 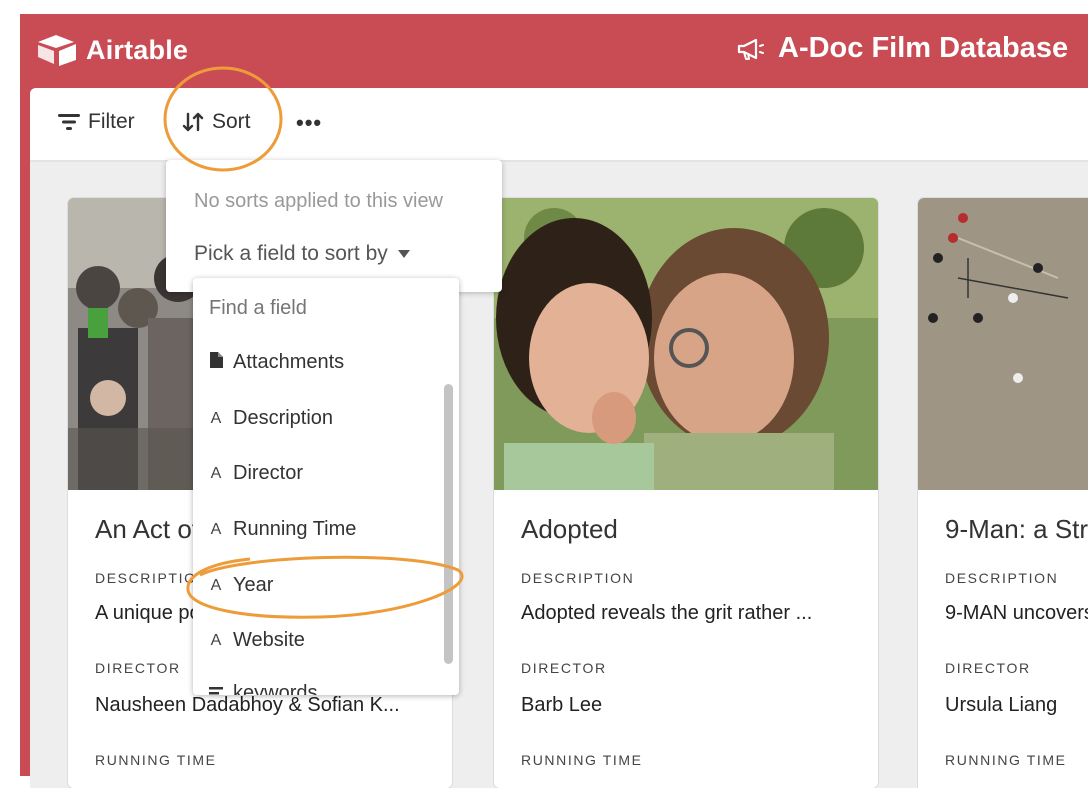 I want to click on field-option-label: Director, so click(x=268, y=473).